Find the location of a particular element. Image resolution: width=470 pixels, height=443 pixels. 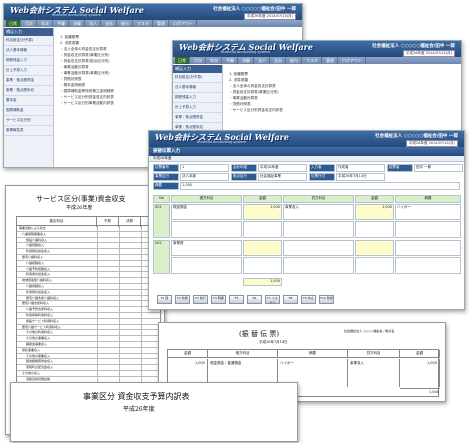

function-key-button: F1 閉 is located at coordinates (164, 299).